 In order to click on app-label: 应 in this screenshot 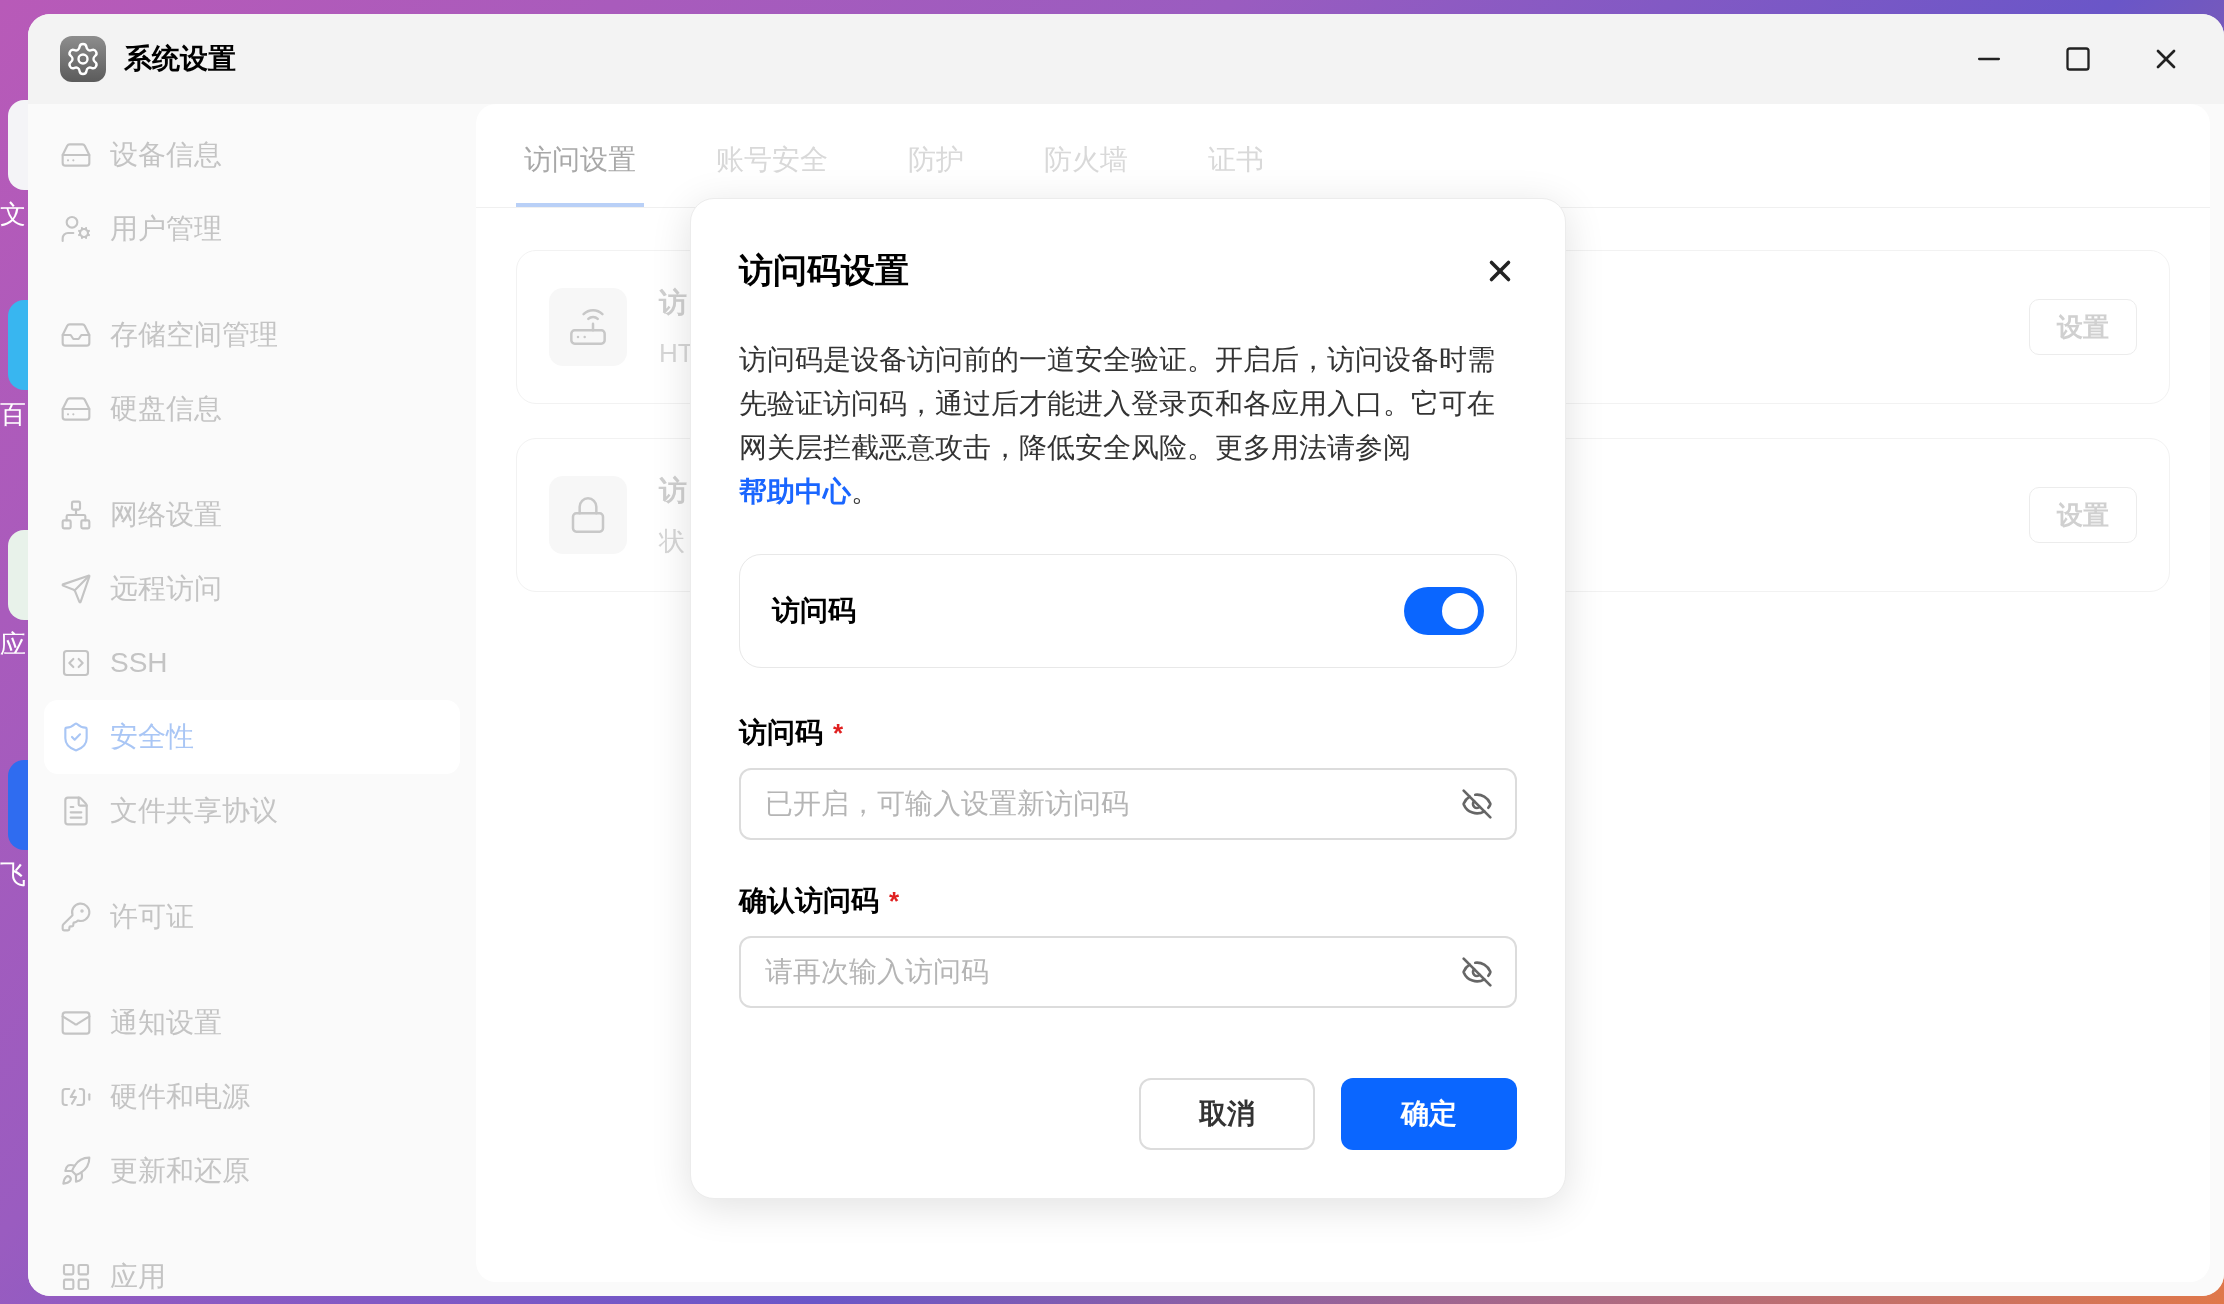, I will do `click(13, 644)`.